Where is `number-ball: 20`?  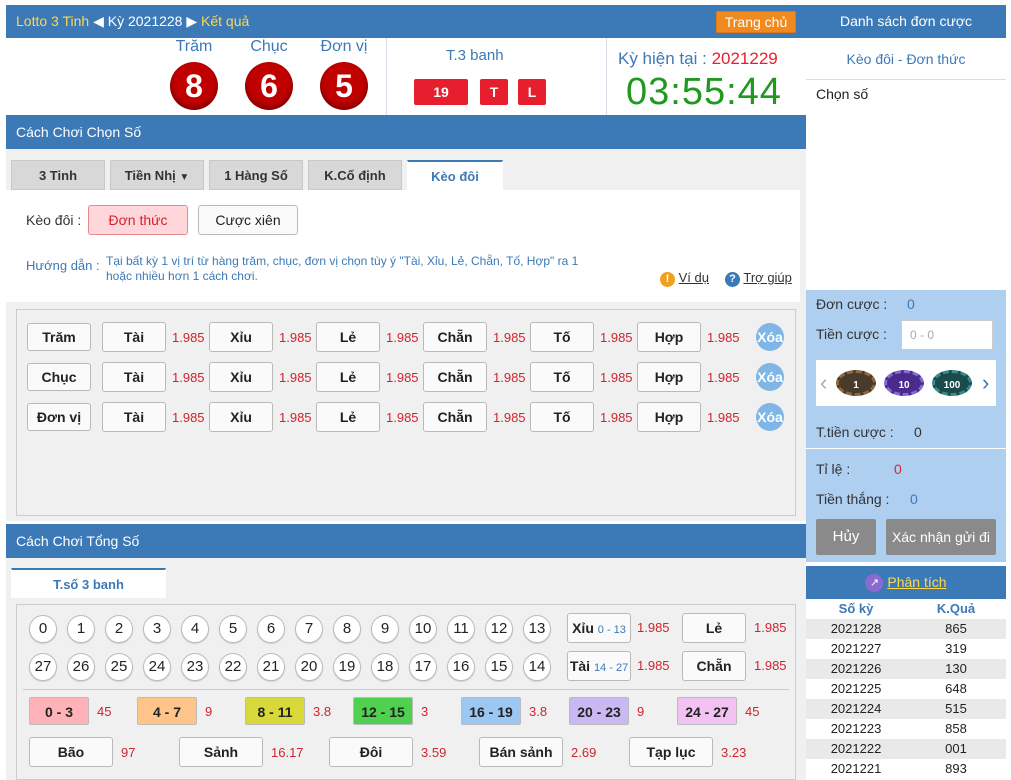
number-ball: 20 is located at coordinates (309, 667).